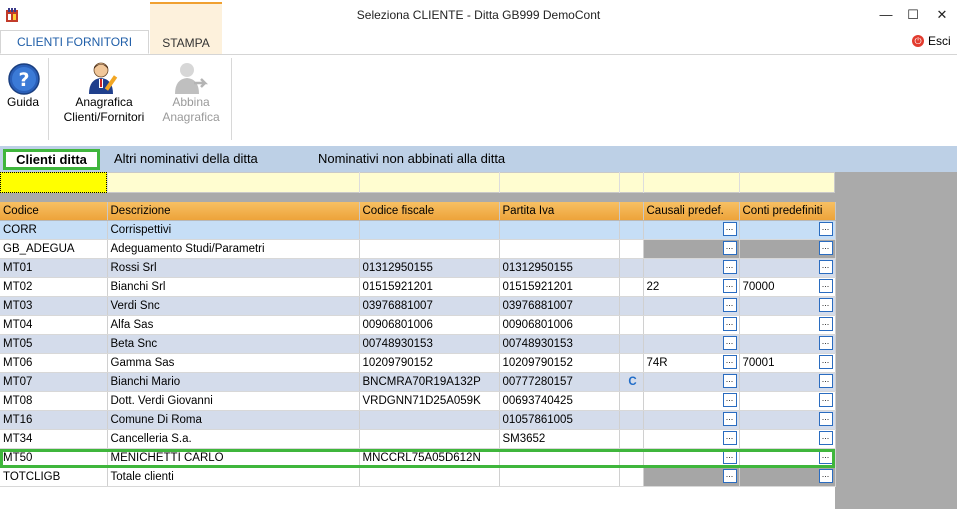  Describe the element at coordinates (397, 363) in the screenshot. I see `cell-codice-fiscale-text: 10209790152` at that location.